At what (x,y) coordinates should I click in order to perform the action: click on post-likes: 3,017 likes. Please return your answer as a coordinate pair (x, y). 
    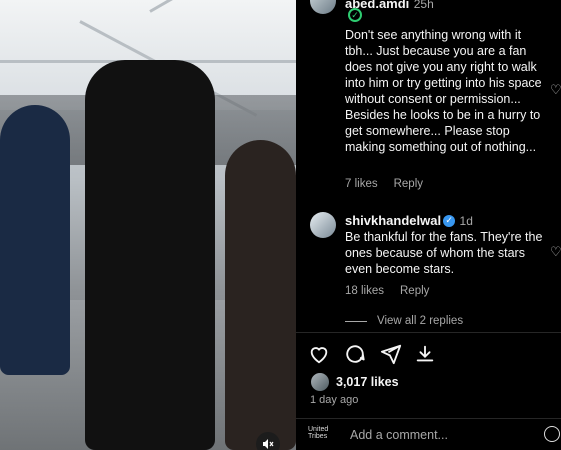
    Looking at the image, I should click on (354, 382).